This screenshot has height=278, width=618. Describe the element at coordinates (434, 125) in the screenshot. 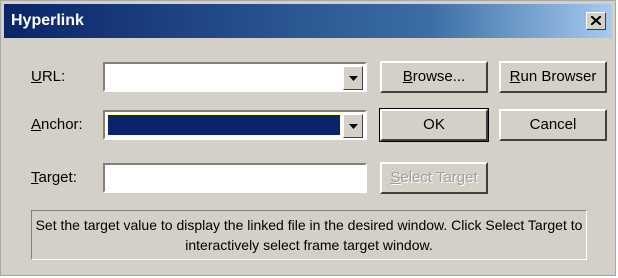

I see `ok-button: OK` at that location.